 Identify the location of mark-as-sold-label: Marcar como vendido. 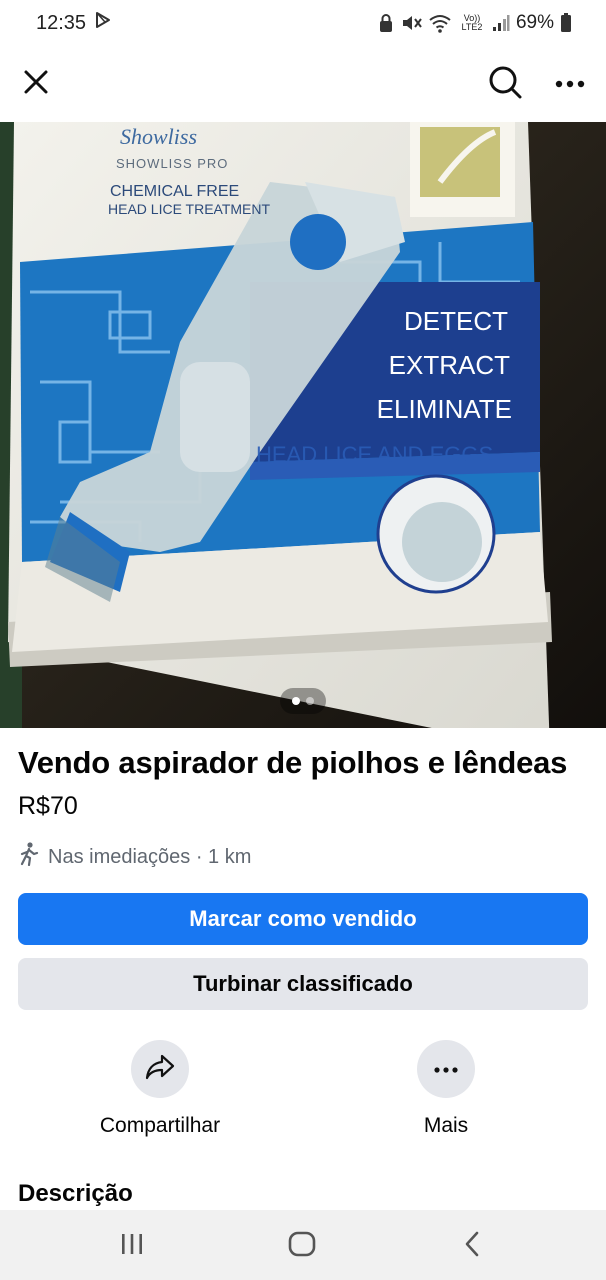
(303, 918).